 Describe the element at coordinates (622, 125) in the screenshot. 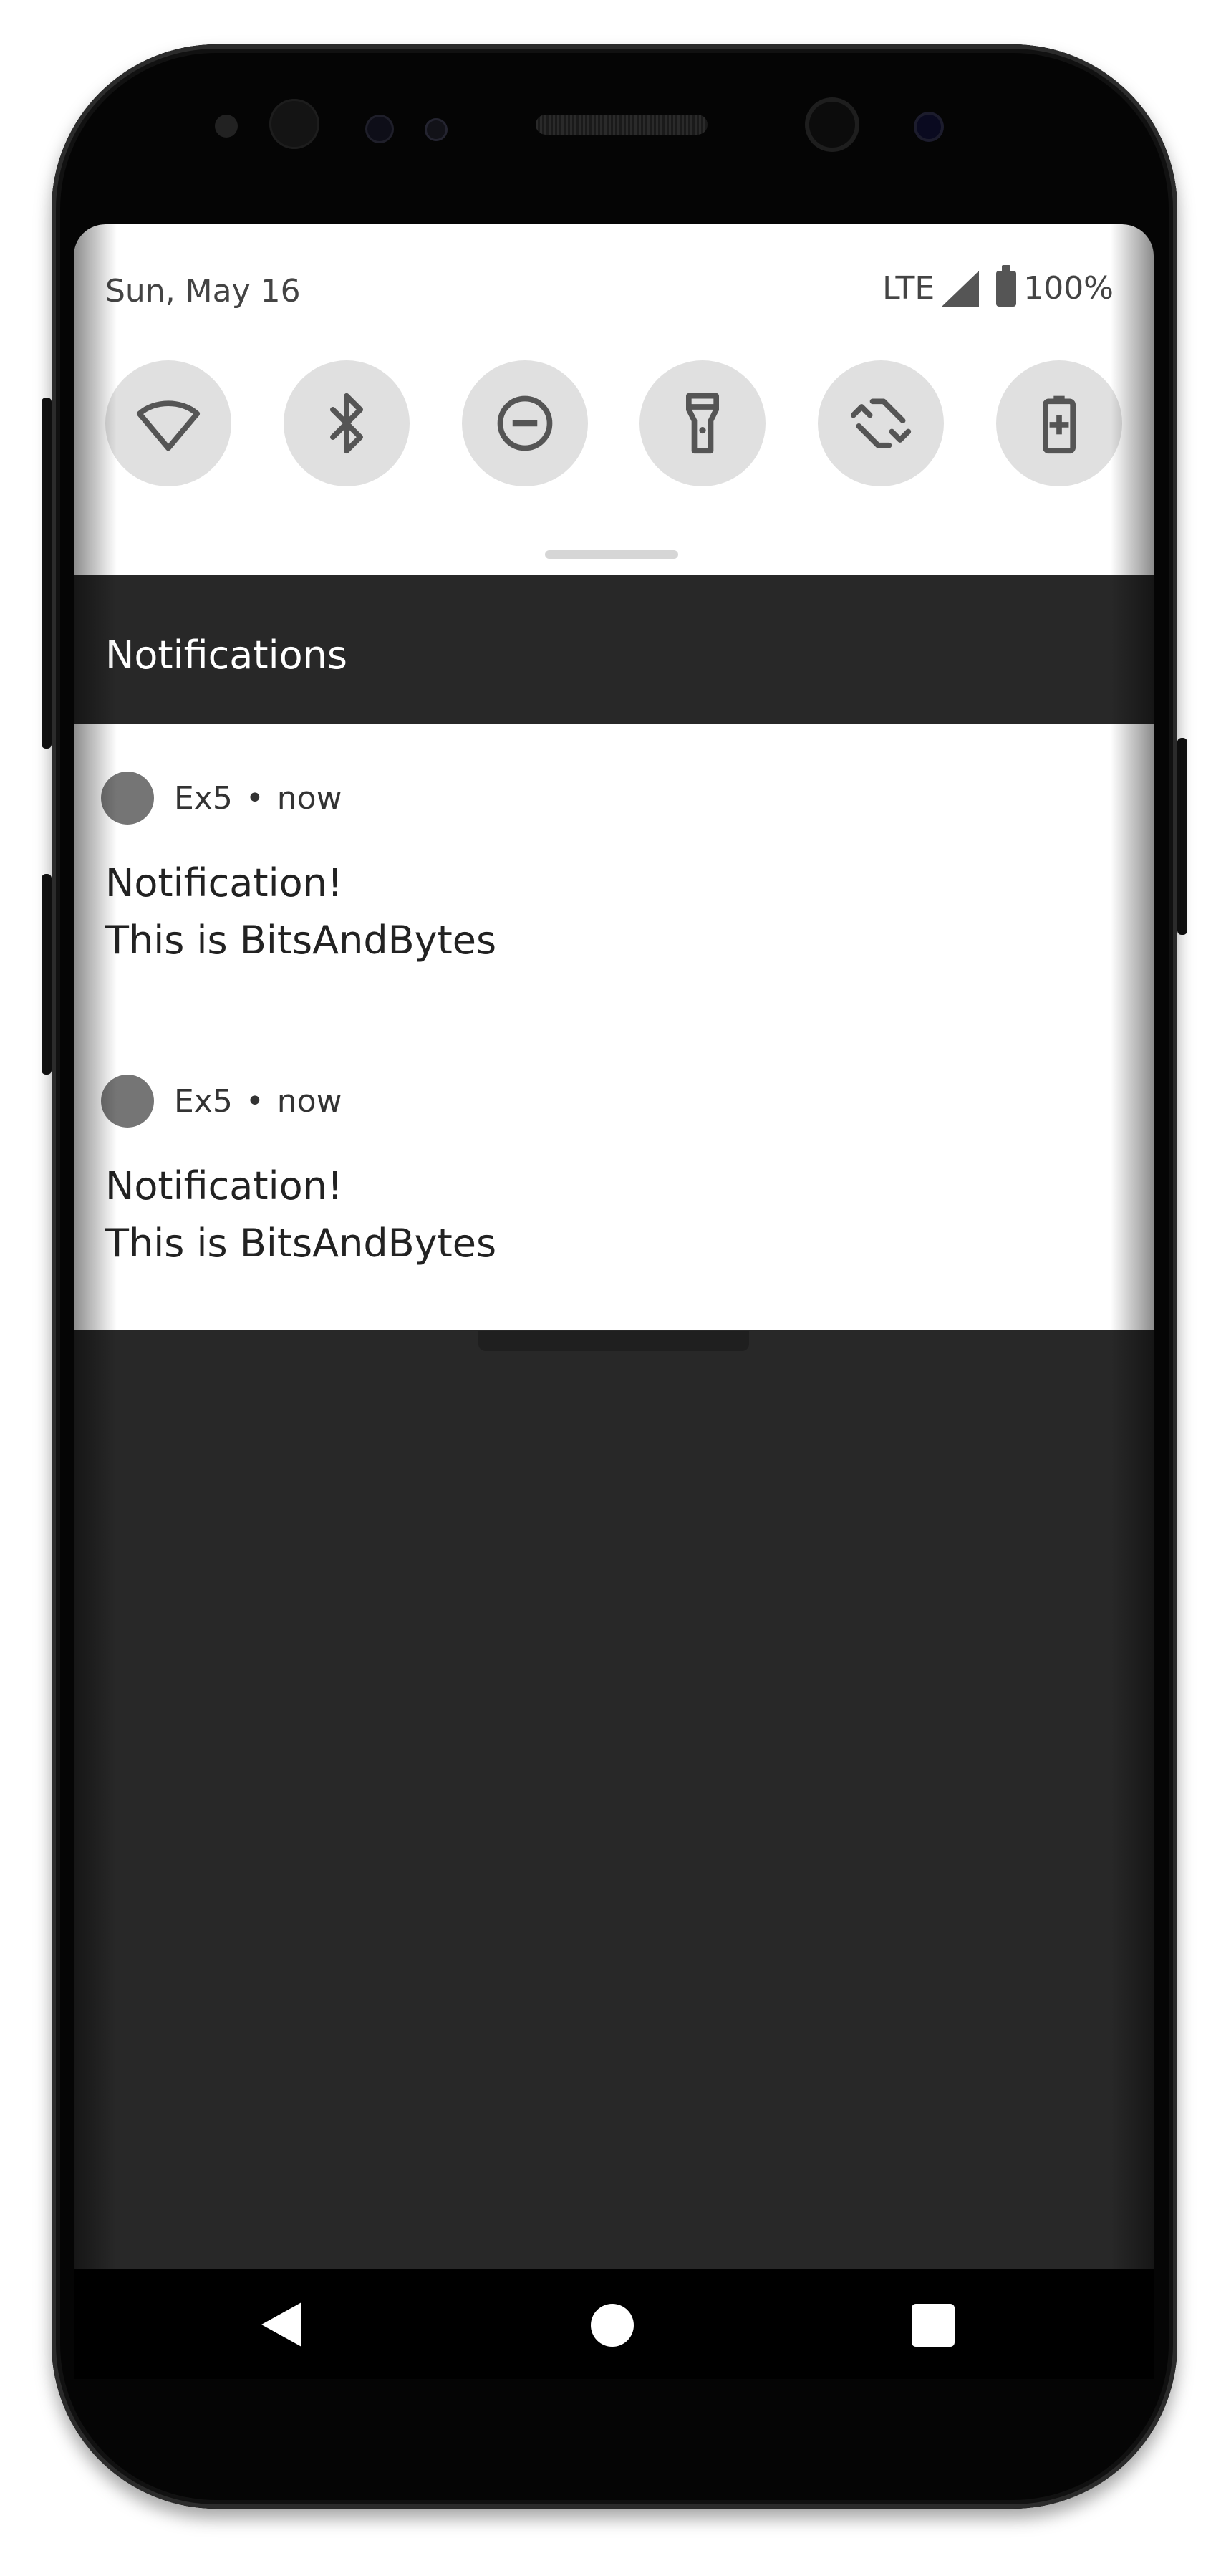

I see `earpiece-speaker` at that location.